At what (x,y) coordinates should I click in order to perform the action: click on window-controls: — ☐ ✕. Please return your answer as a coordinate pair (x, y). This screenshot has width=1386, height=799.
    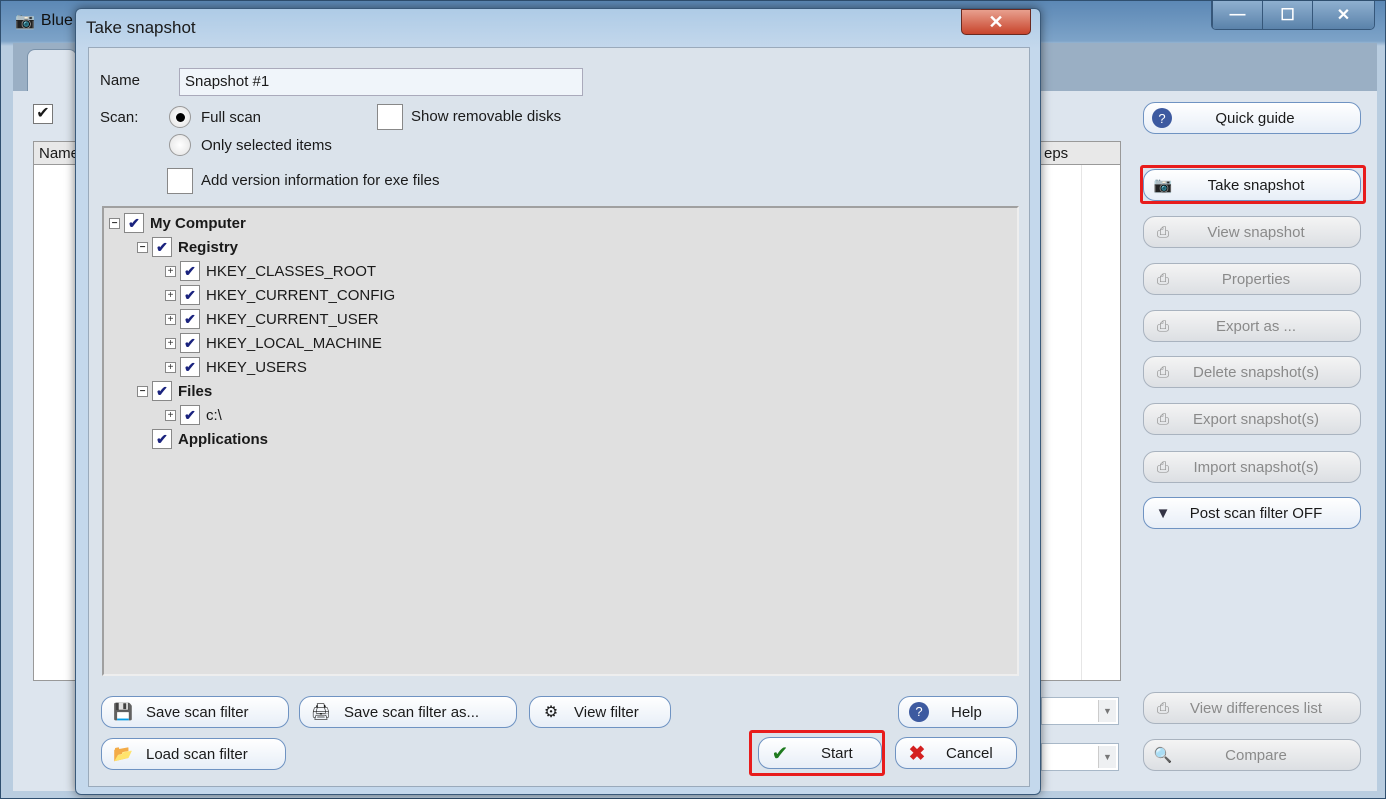
    Looking at the image, I should click on (1293, 15).